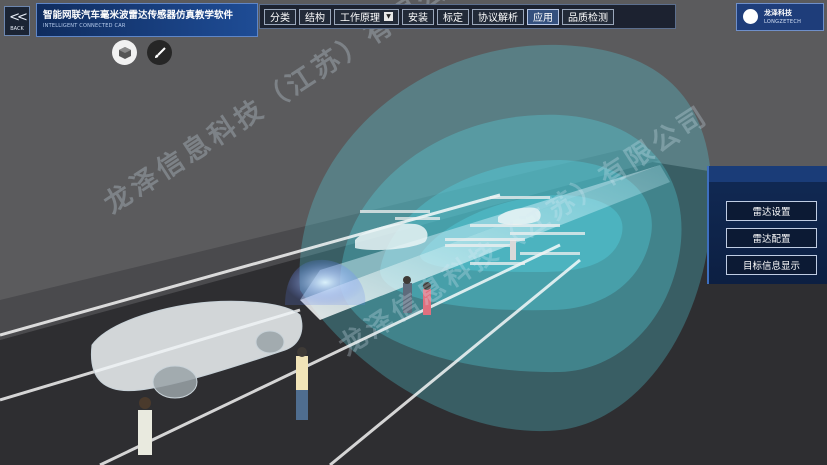 This screenshot has width=827, height=465. I want to click on cube-icon, so click(124, 52).